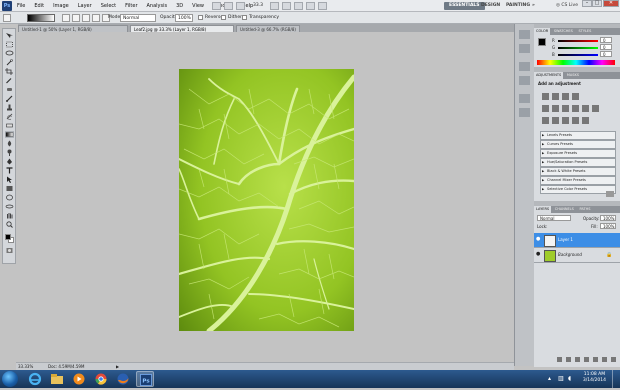 Image resolution: width=620 pixels, height=390 pixels. What do you see at coordinates (559, 359) in the screenshot?
I see `link-layers-icon` at bounding box center [559, 359].